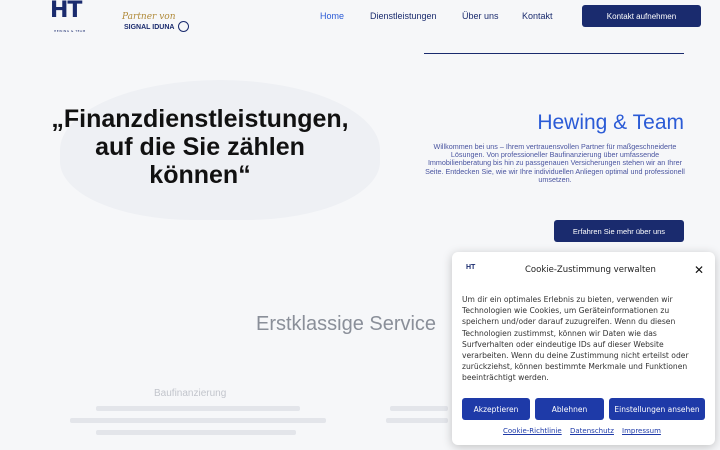 The height and width of the screenshot is (450, 720). I want to click on partner-script-text: Partner von, so click(149, 17).